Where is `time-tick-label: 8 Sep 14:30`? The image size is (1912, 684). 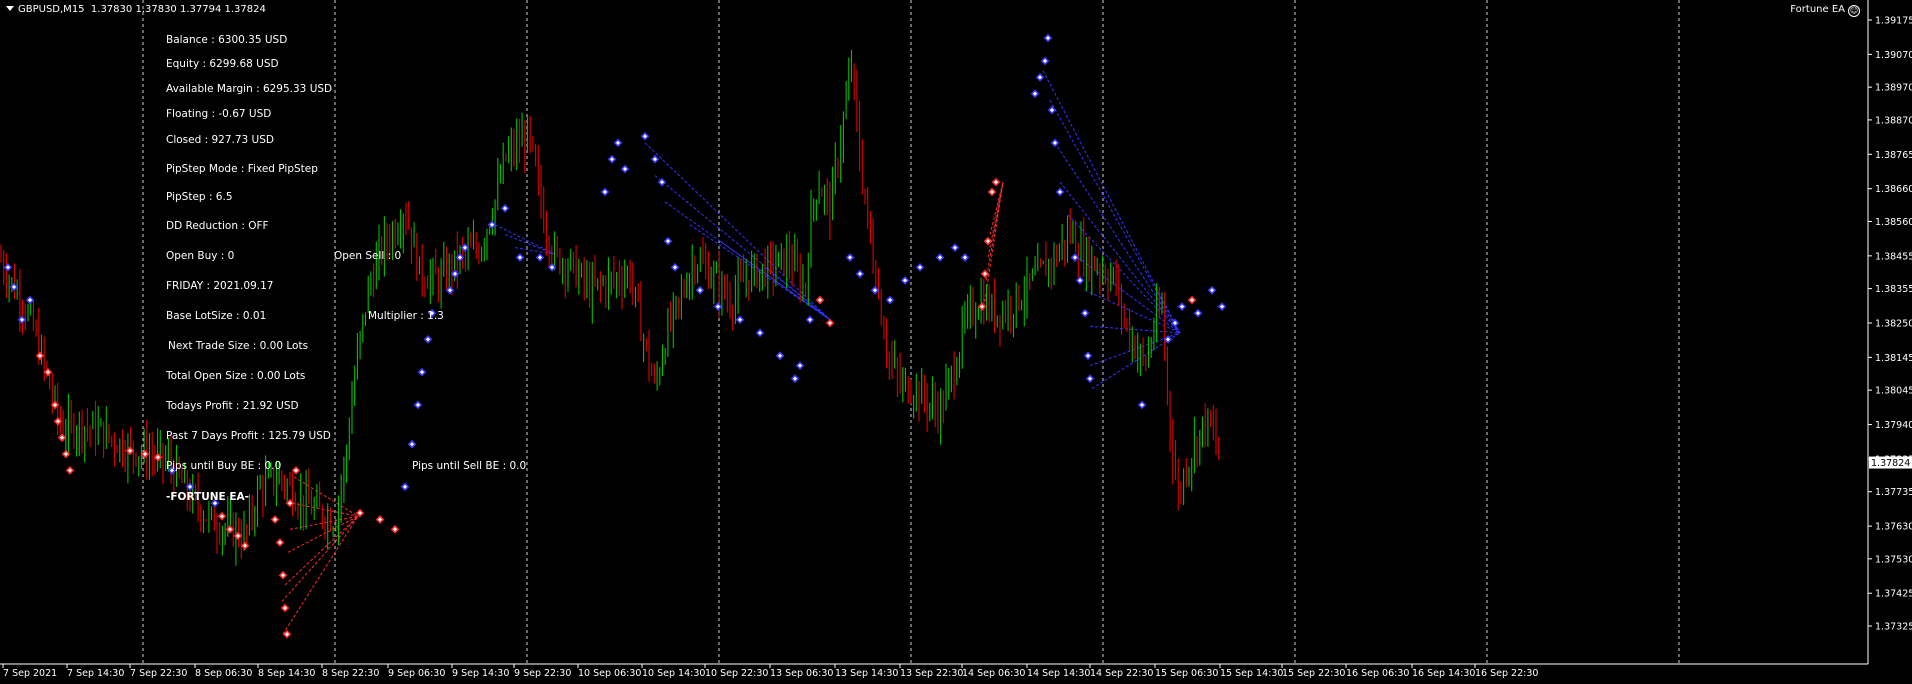
time-tick-label: 8 Sep 14:30 is located at coordinates (286, 673).